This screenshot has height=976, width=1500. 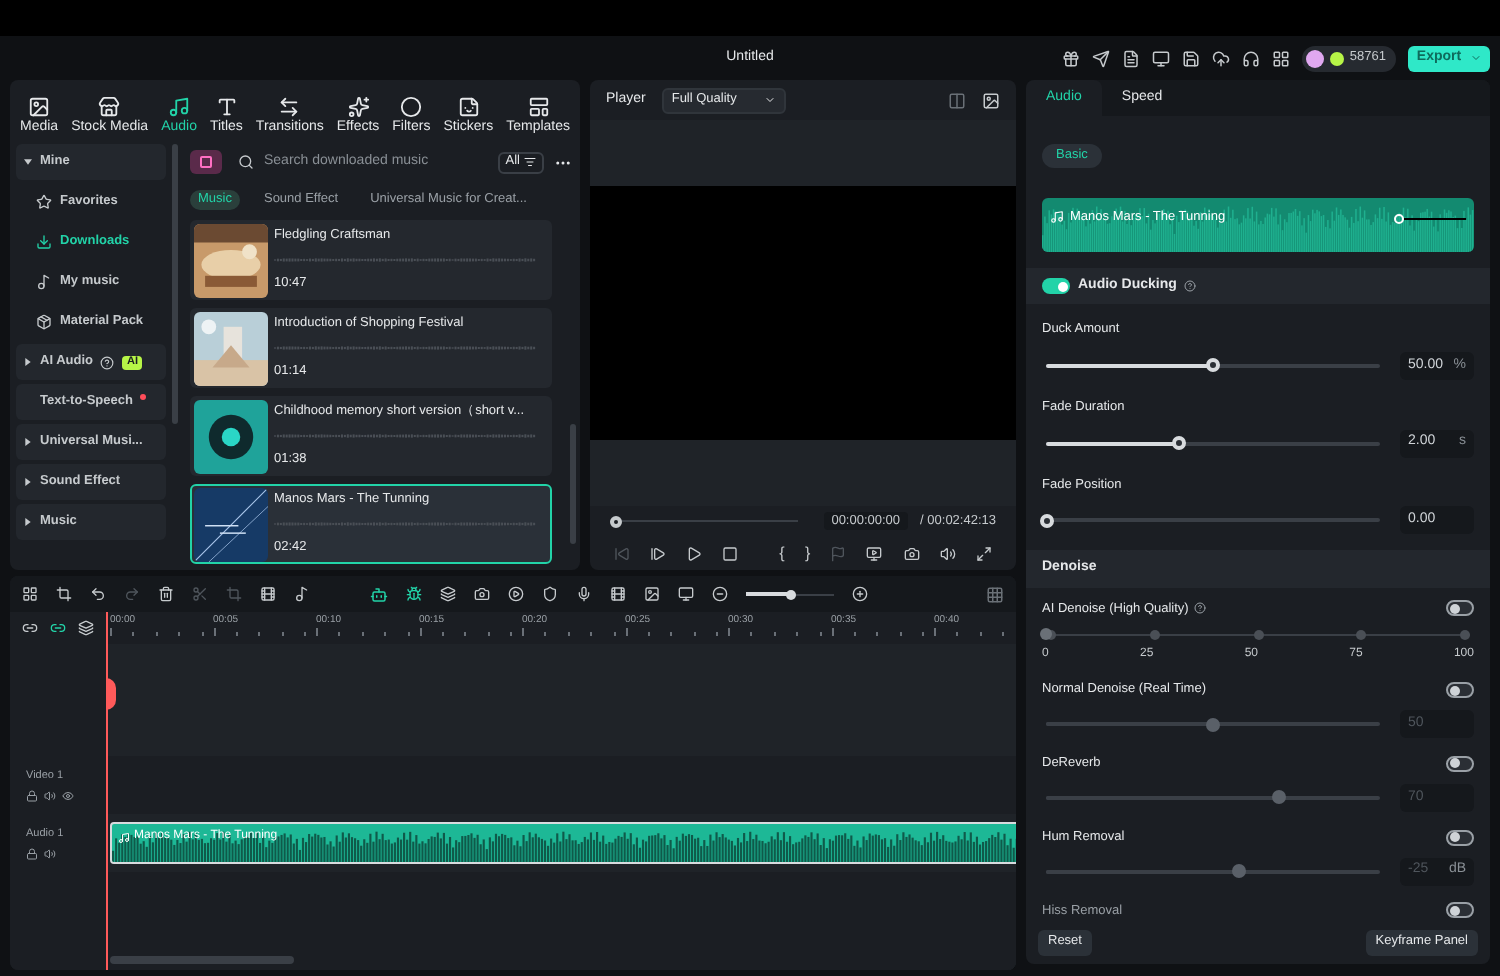 What do you see at coordinates (166, 594) in the screenshot?
I see `trash-icon` at bounding box center [166, 594].